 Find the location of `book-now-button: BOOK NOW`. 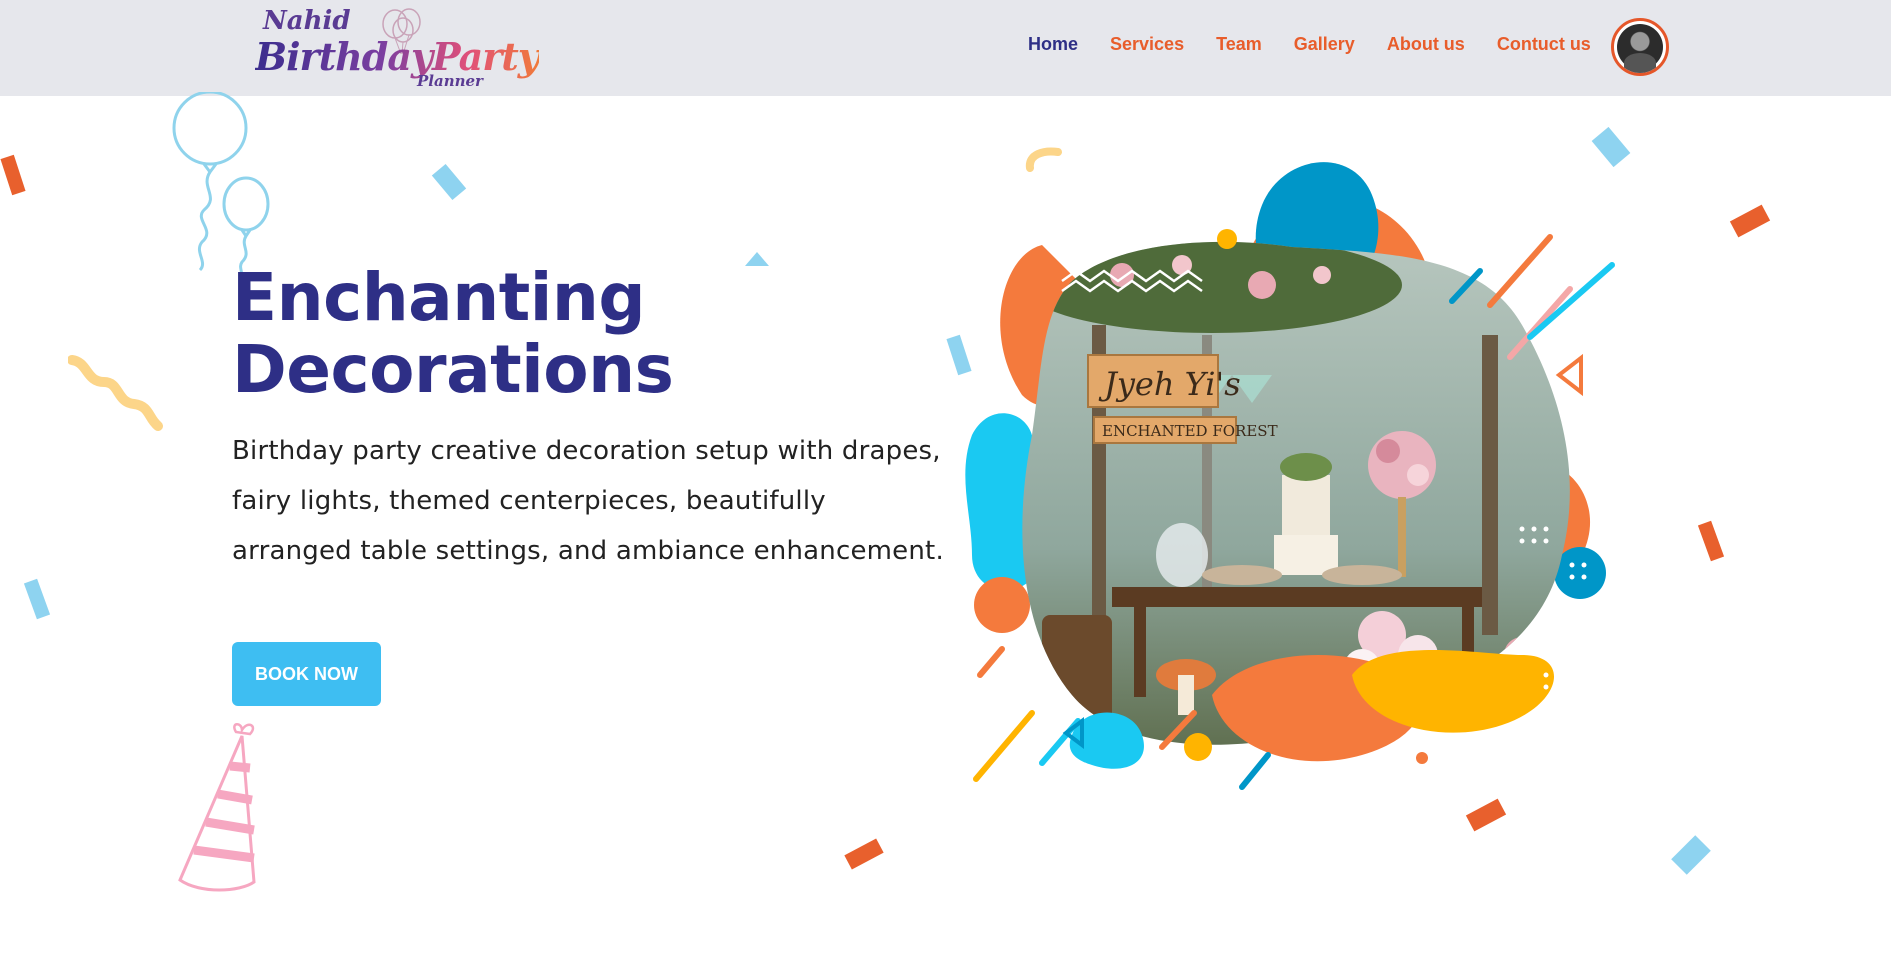

book-now-button: BOOK NOW is located at coordinates (306, 674).